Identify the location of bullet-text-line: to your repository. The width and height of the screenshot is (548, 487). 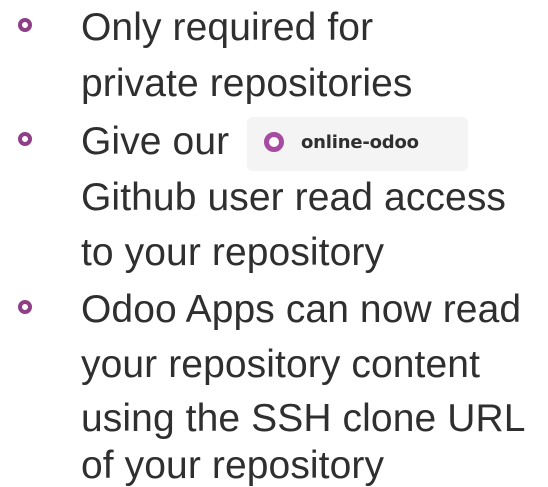
(233, 252).